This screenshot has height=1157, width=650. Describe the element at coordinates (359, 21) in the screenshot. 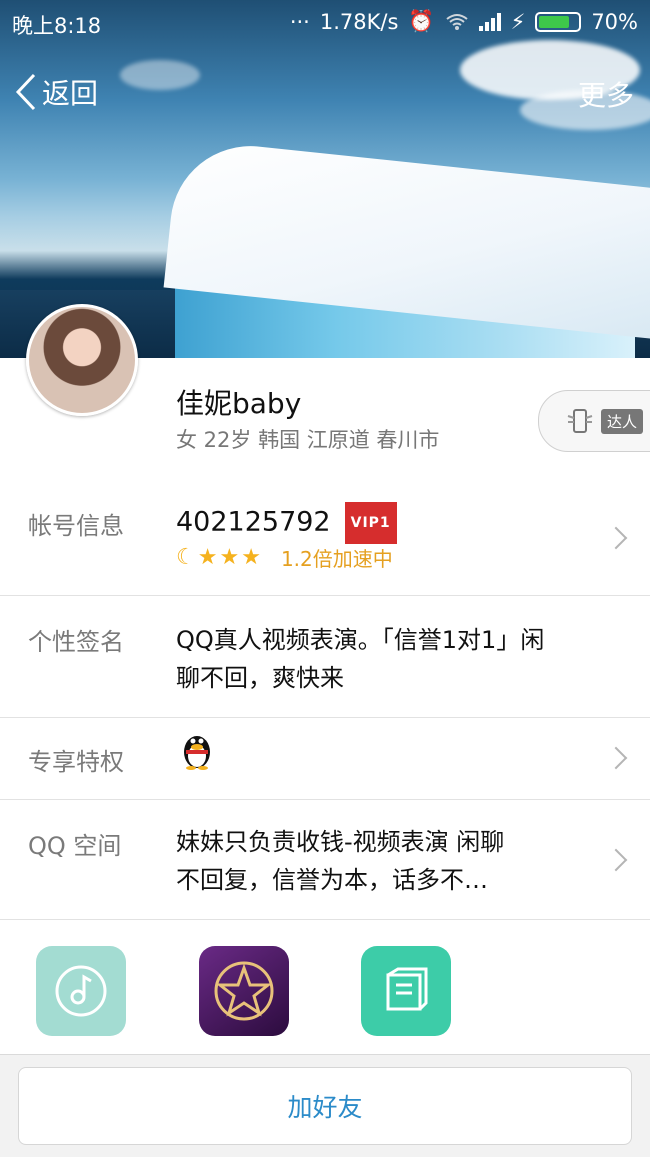

I see `status-net-speed: 1.78K/s` at that location.